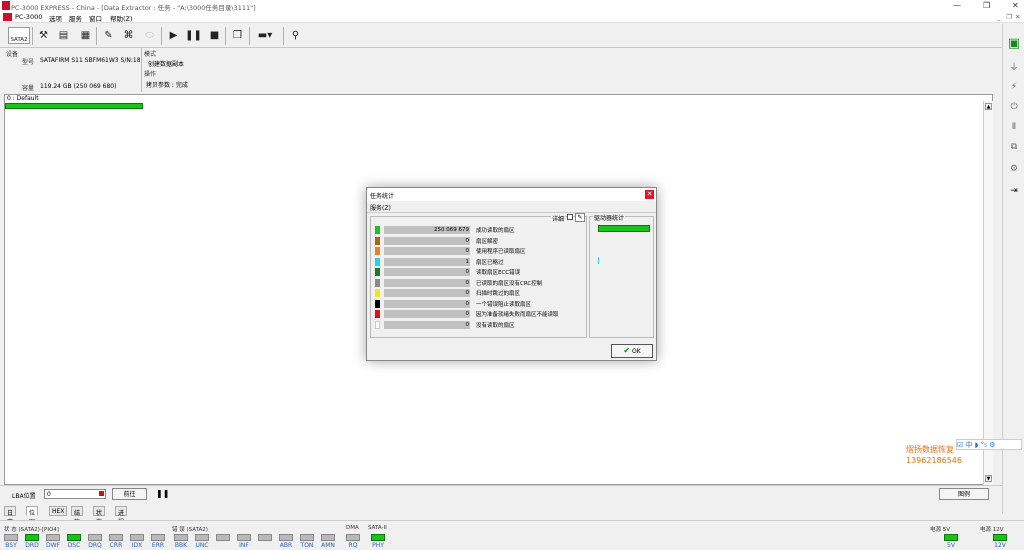  I want to click on stat-row: 0 使用程序已读取扇区, so click(482, 251).